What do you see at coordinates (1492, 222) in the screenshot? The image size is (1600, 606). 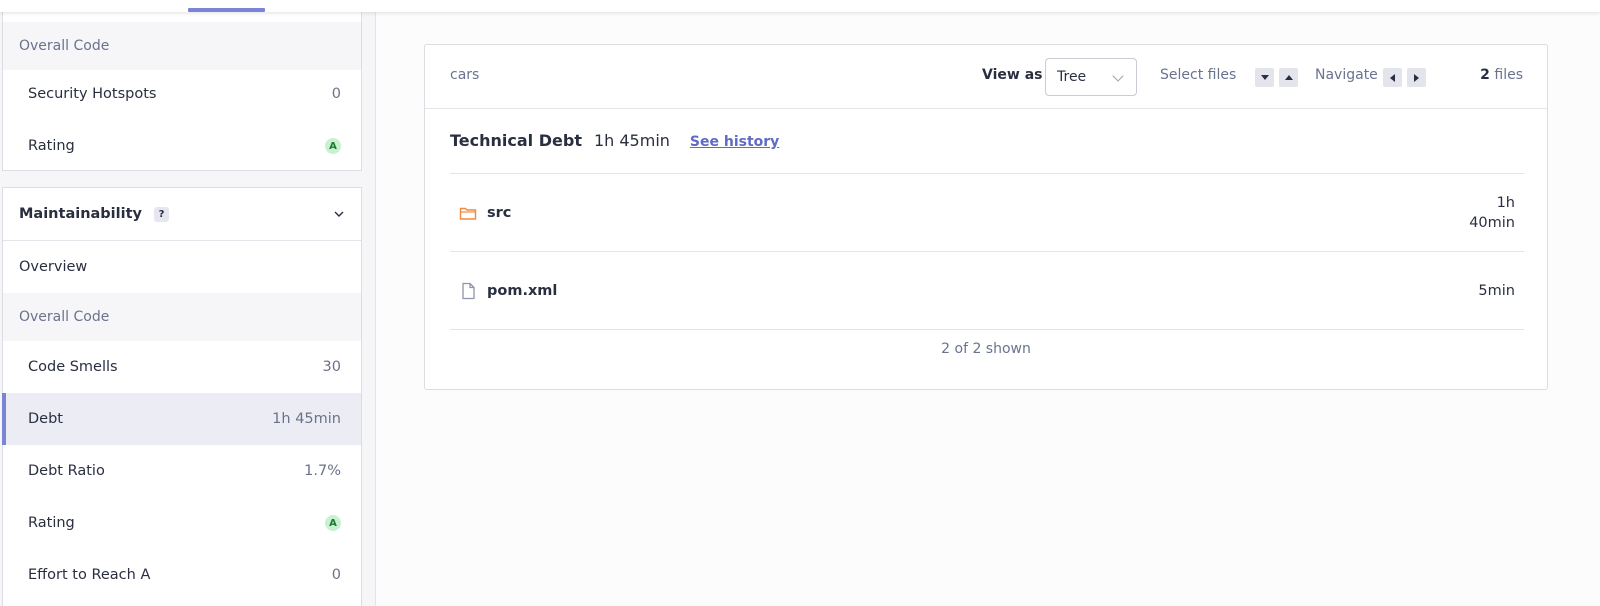 I see `component-value-line2: 40min` at bounding box center [1492, 222].